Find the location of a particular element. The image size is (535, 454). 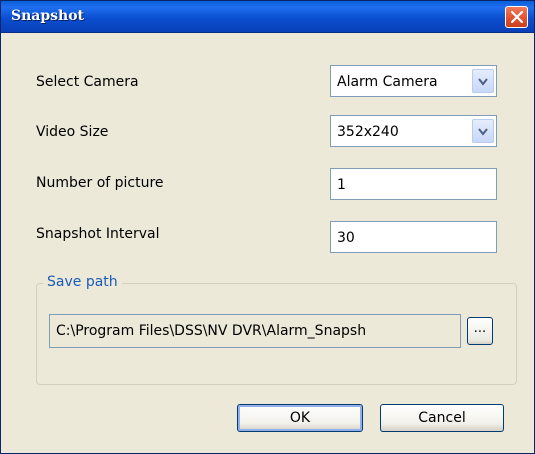

snapshot-interval-input: 30 is located at coordinates (413, 237).